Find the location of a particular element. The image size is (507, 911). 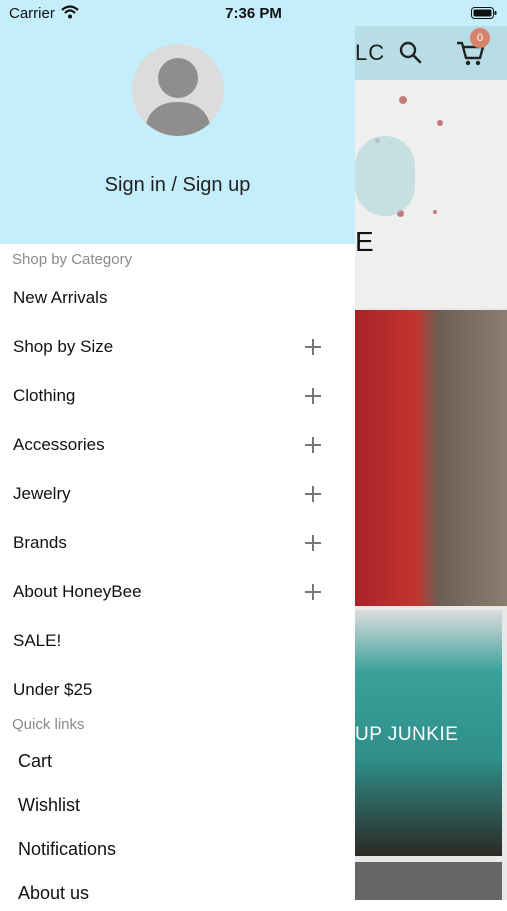

quick-link-label: Wishlist is located at coordinates (49, 805).